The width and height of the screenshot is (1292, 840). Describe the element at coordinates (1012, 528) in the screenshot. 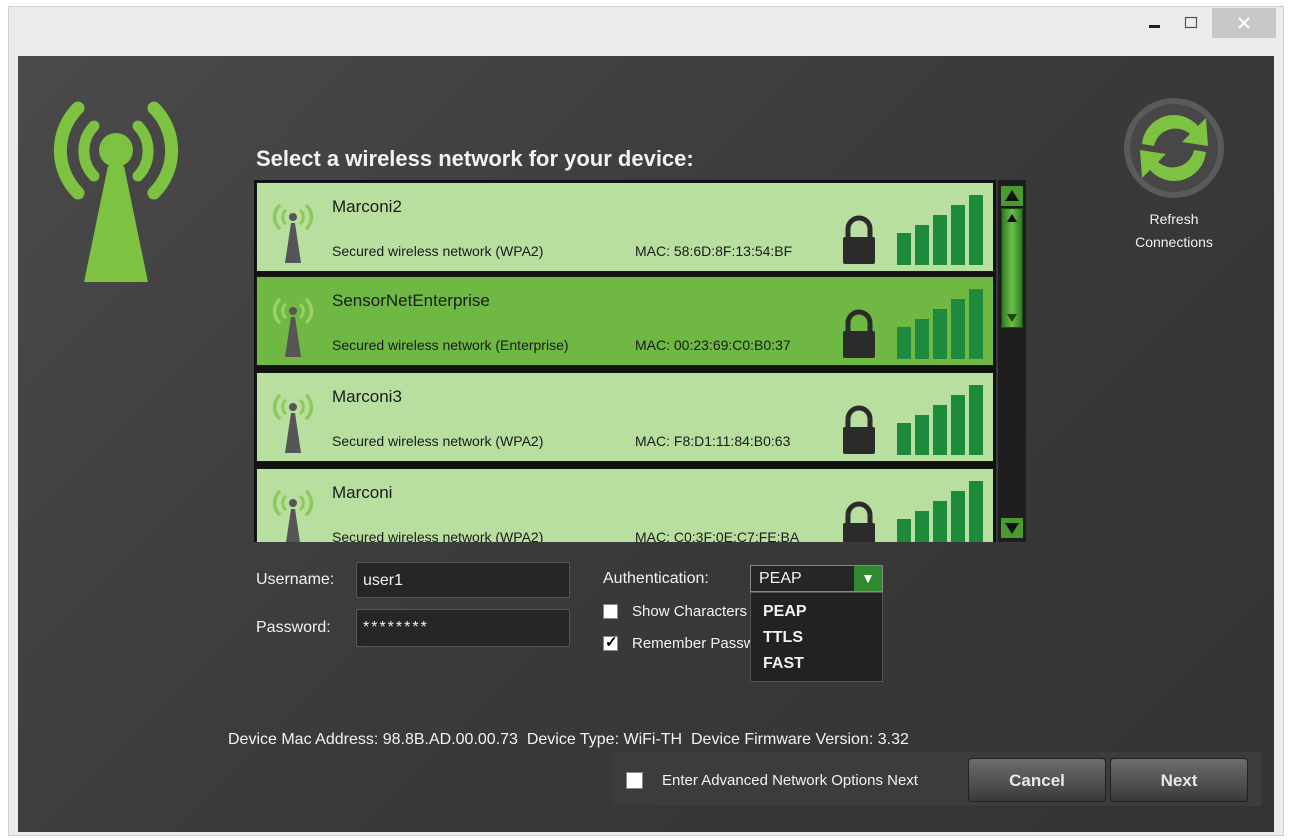

I see `scroll-down-icon` at that location.